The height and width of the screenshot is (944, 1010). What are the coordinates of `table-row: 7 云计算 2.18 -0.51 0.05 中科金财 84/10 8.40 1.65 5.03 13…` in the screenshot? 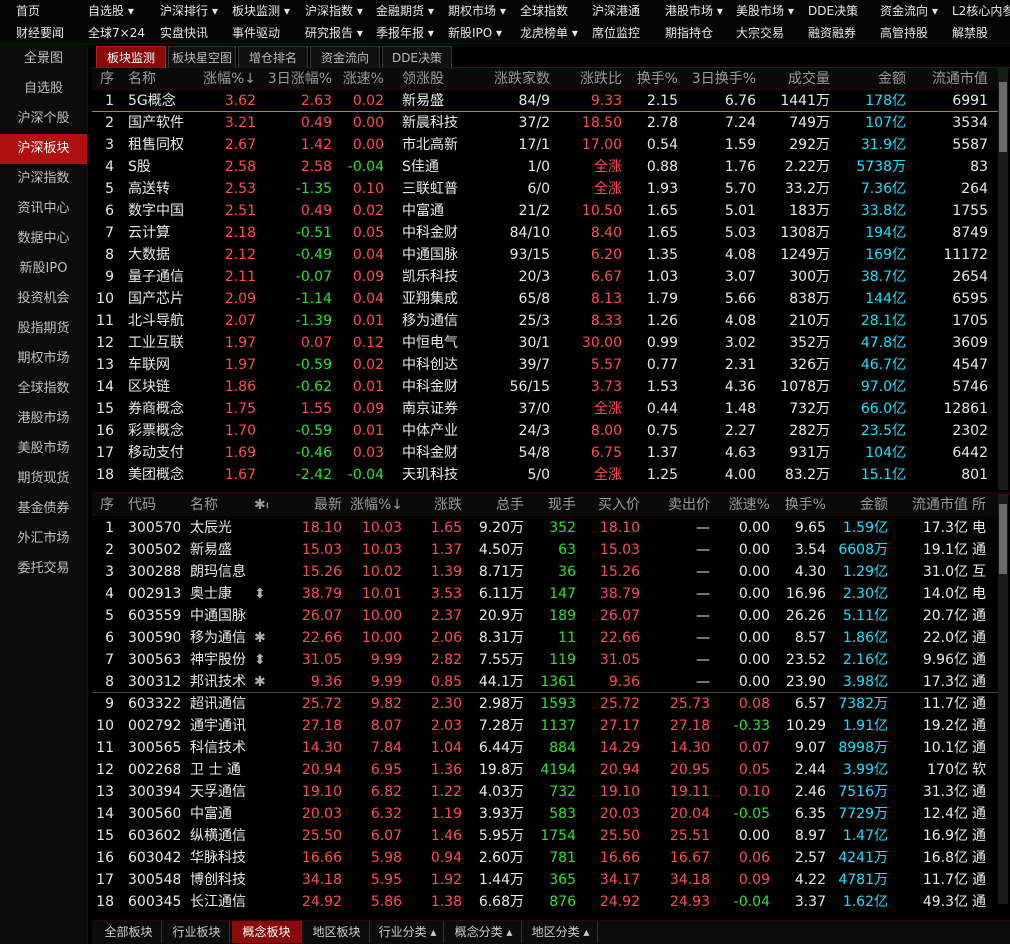 It's located at (545, 233).